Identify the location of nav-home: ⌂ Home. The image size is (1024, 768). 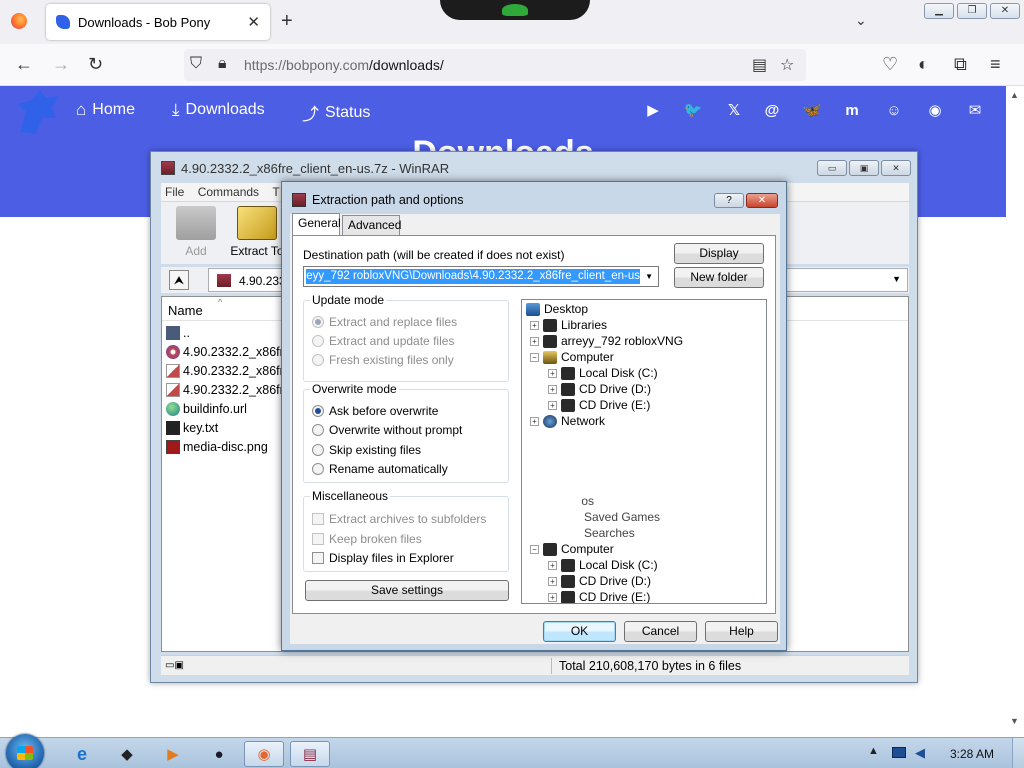
(105, 110).